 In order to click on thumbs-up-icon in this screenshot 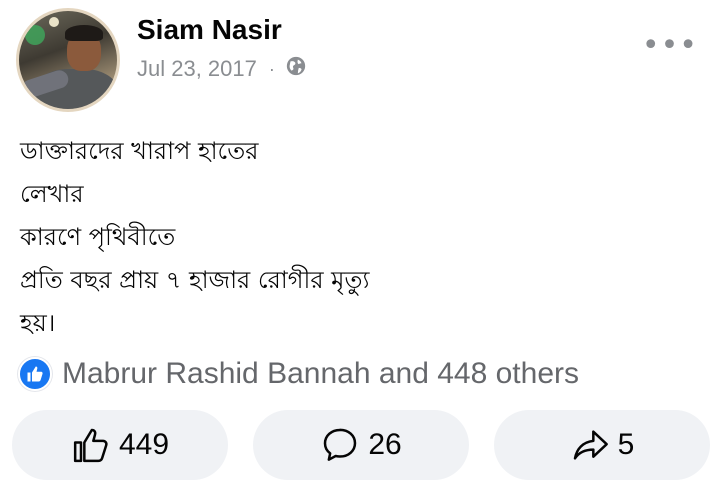, I will do `click(90, 445)`.